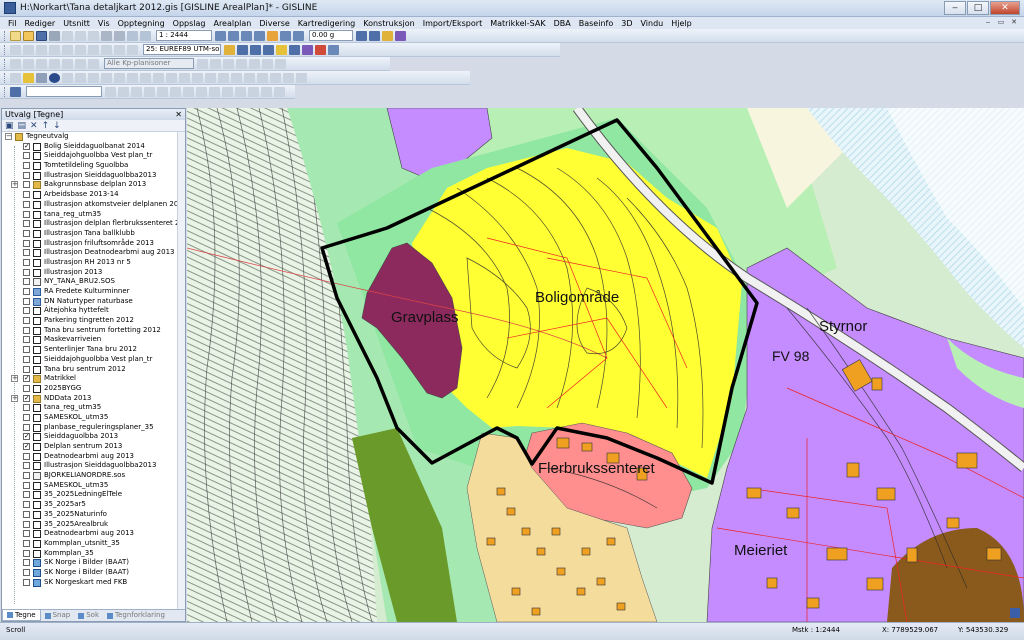  Describe the element at coordinates (288, 77) in the screenshot. I see `hatch-icon` at that location.